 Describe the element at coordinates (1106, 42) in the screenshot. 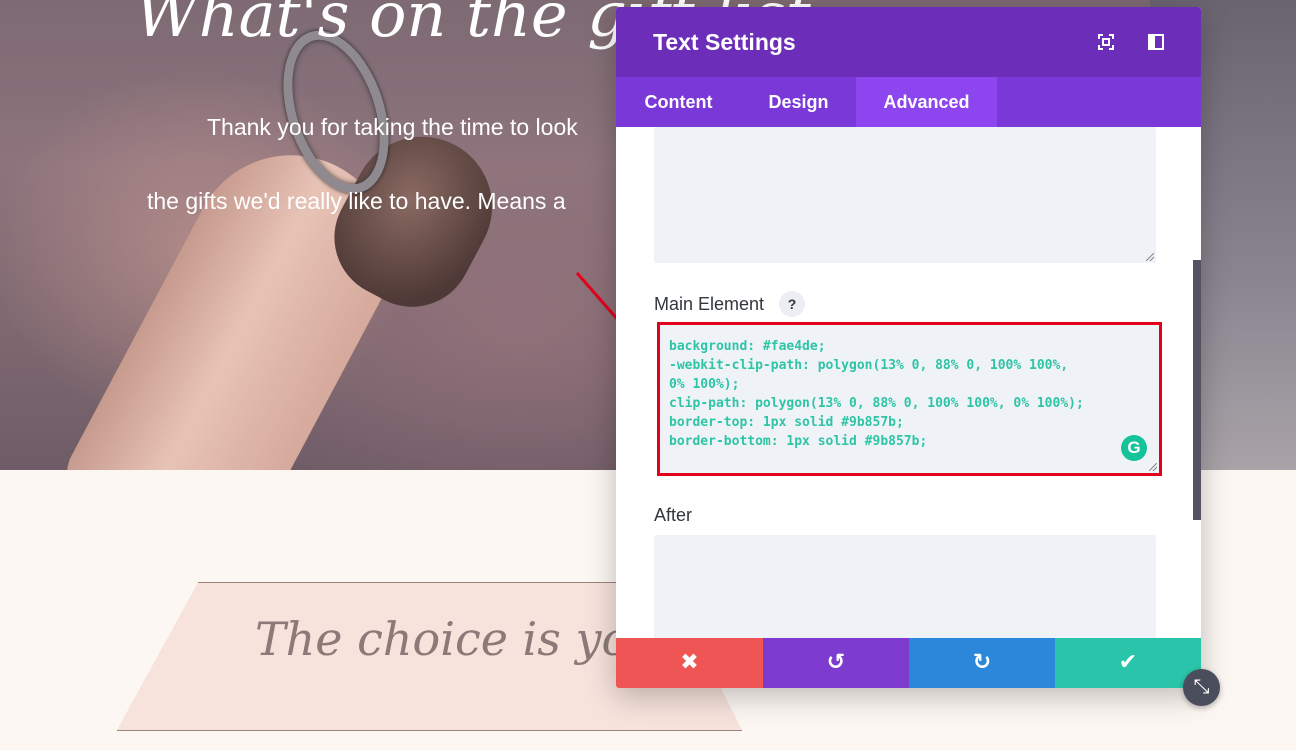

I see `focus-icon` at that location.